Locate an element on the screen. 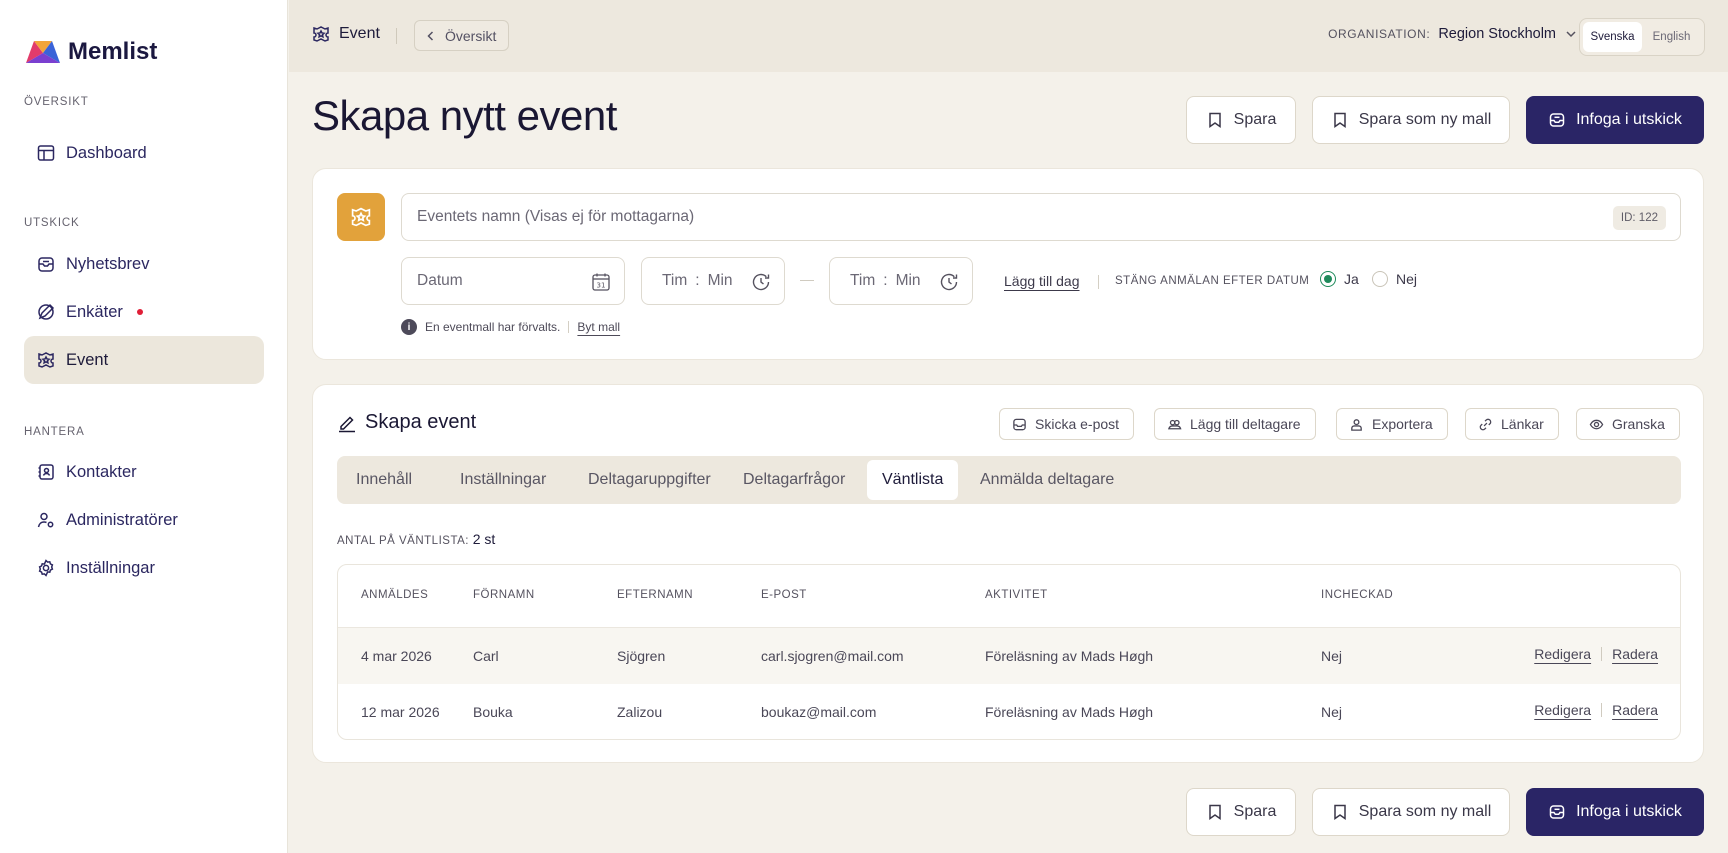  sidebar-item-dashboard: Dashboard is located at coordinates (144, 153).